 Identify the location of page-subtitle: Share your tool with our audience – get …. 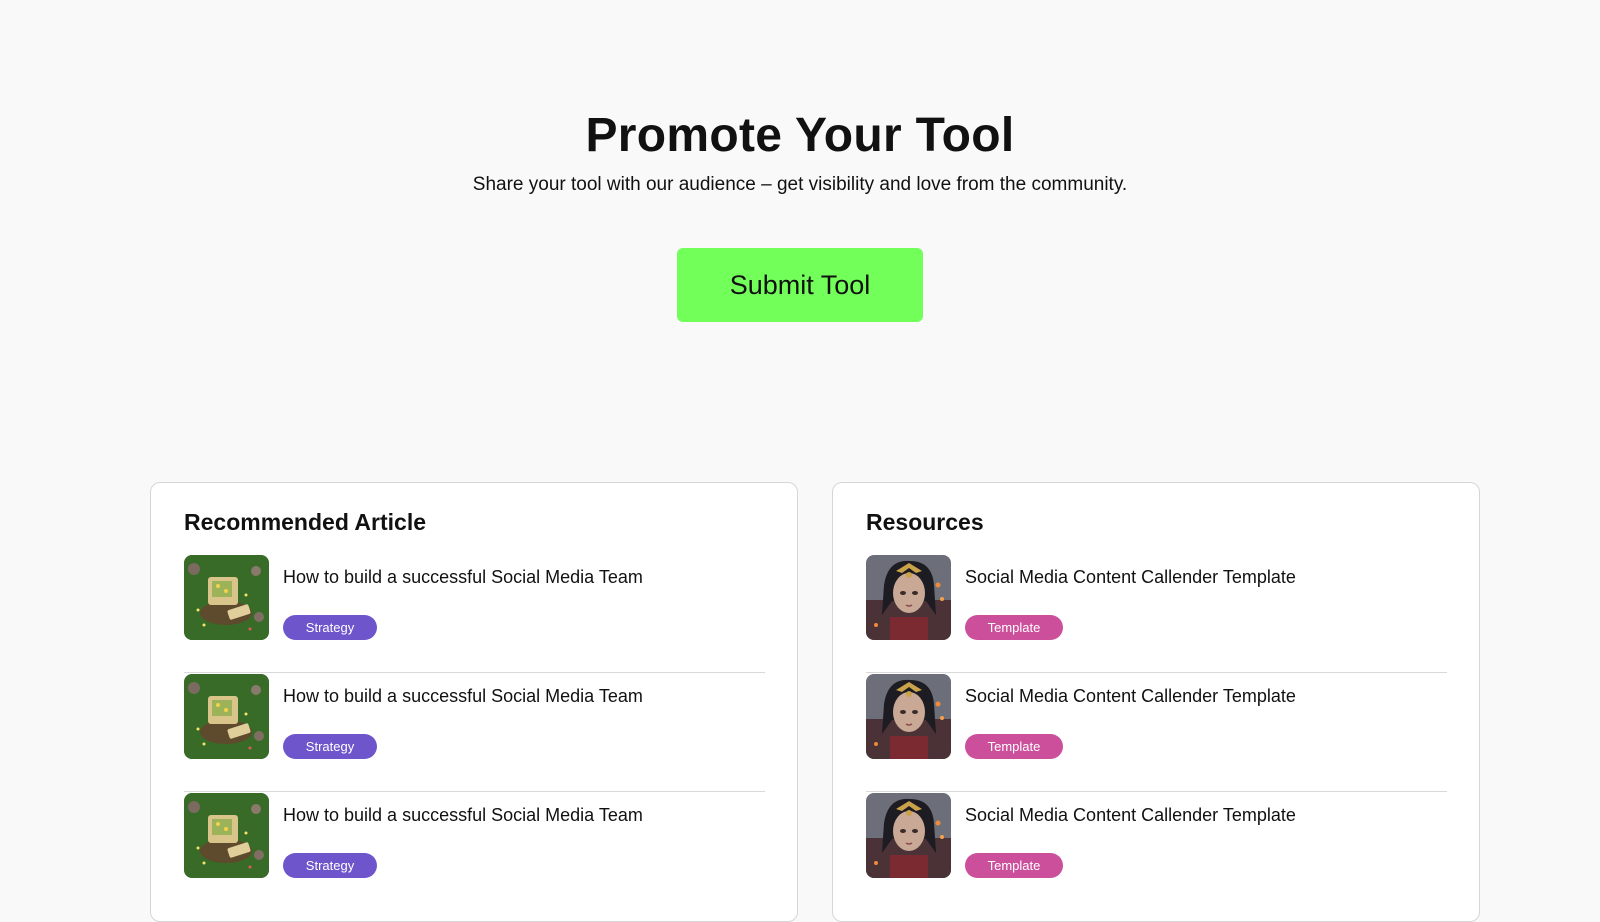
(800, 184).